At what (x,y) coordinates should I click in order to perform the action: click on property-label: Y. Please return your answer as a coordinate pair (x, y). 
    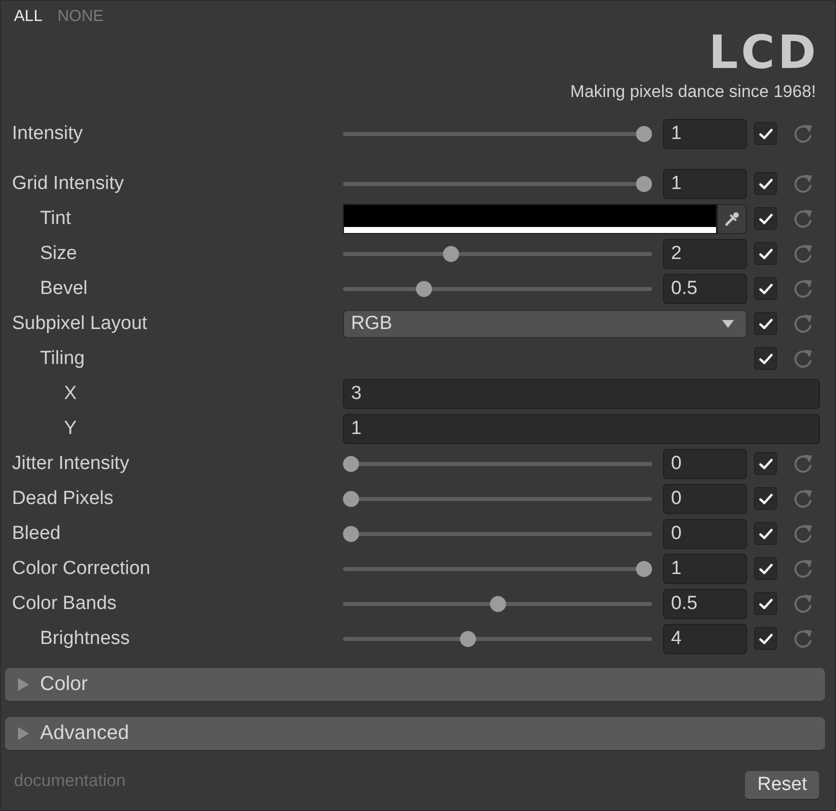
    Looking at the image, I should click on (70, 428).